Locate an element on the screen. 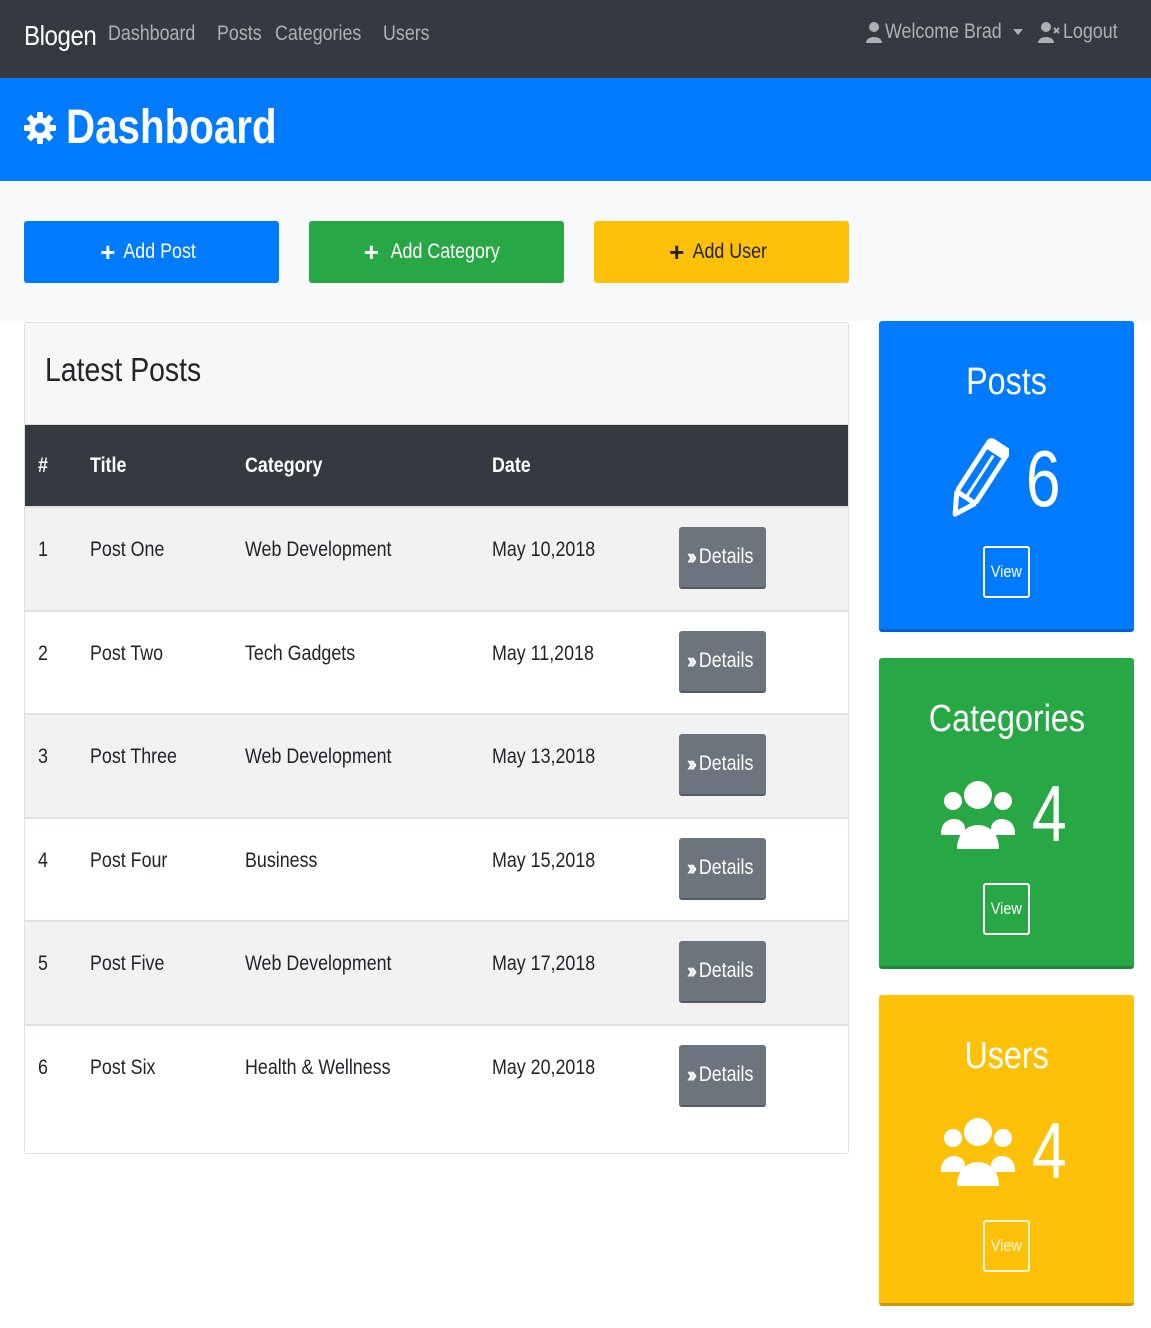 The height and width of the screenshot is (1328, 1151). cell-date: May 11,2018 is located at coordinates (543, 653).